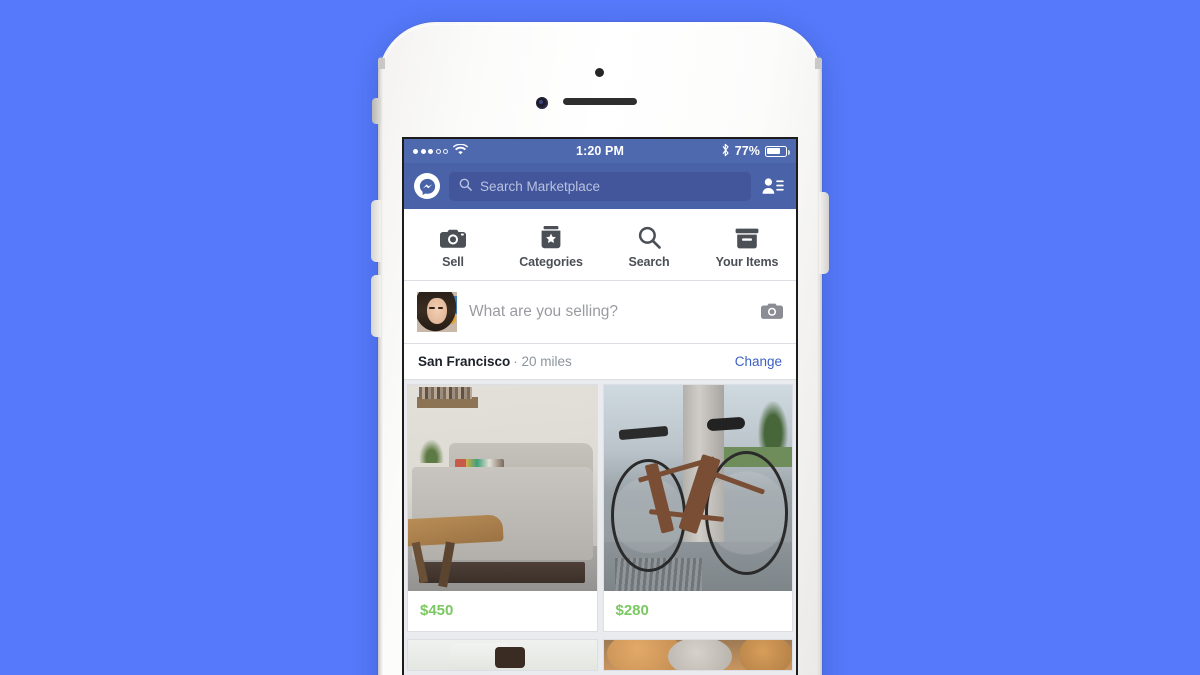  What do you see at coordinates (502, 488) in the screenshot?
I see `listing-photo-sofa` at bounding box center [502, 488].